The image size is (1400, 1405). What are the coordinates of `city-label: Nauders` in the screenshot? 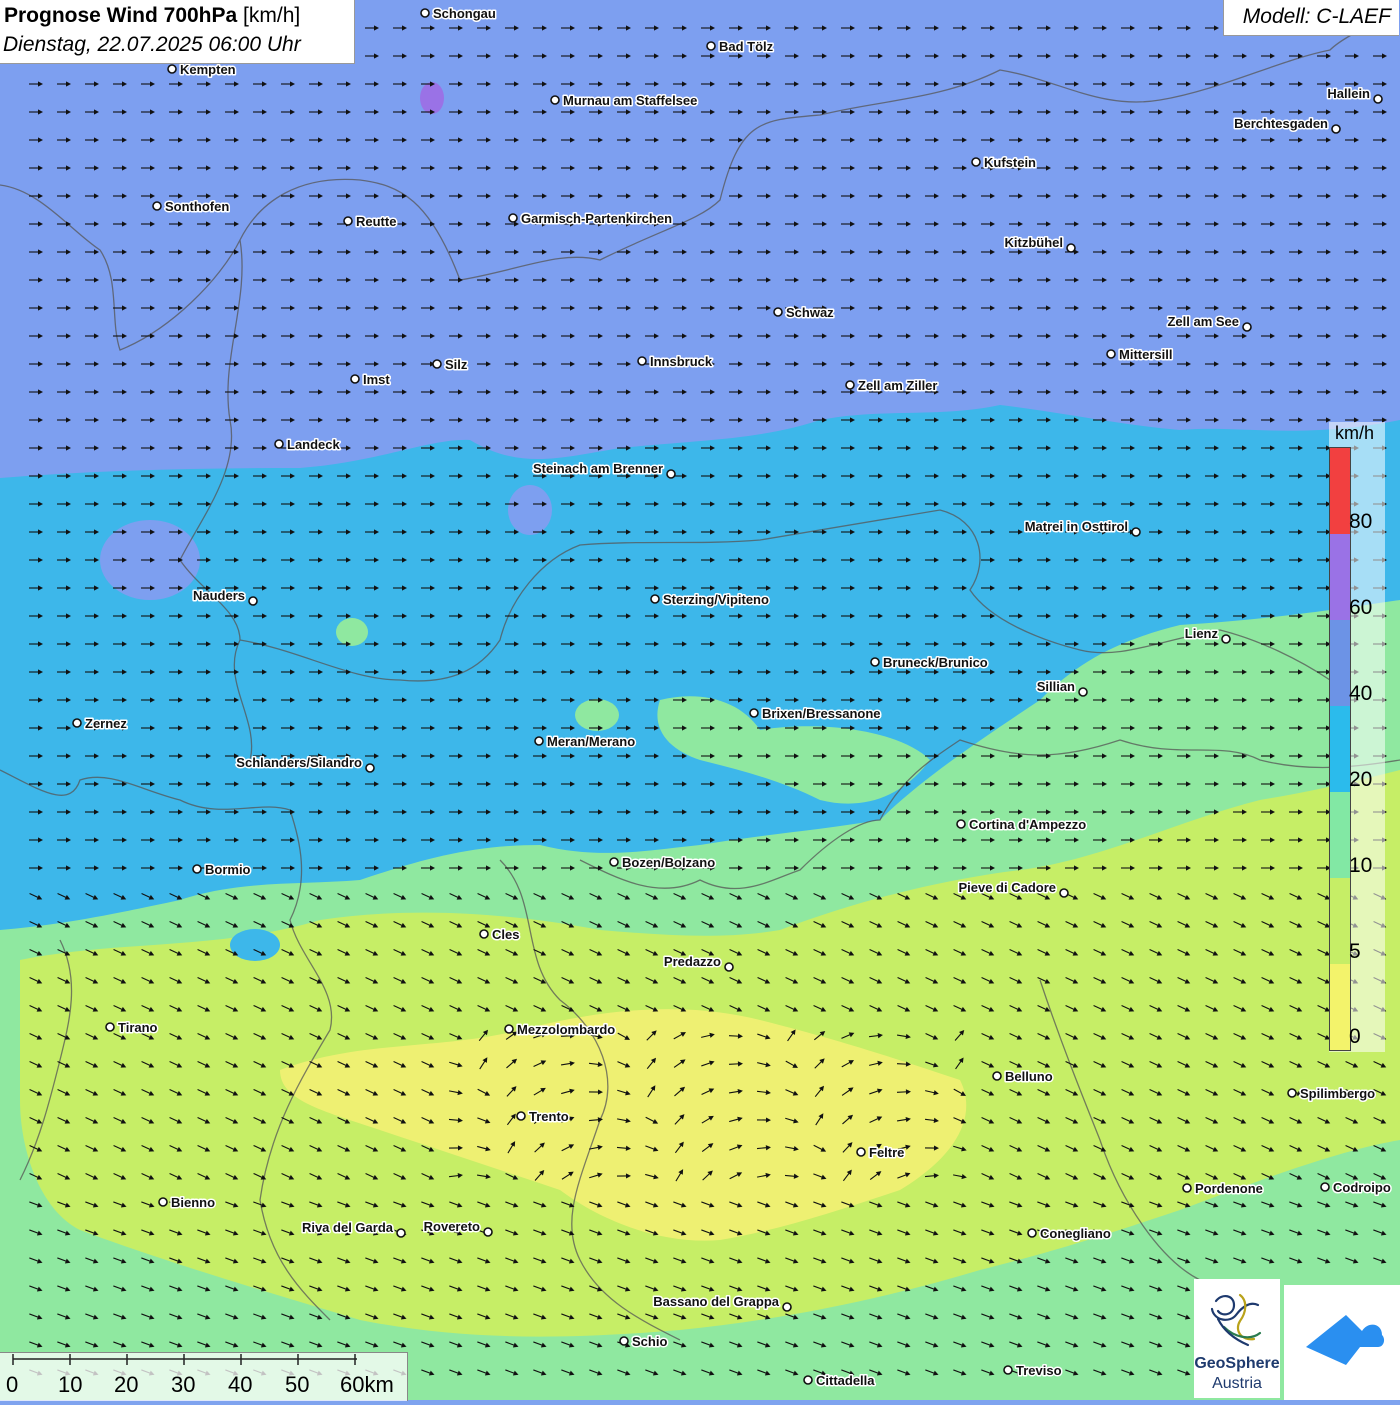 It's located at (219, 595).